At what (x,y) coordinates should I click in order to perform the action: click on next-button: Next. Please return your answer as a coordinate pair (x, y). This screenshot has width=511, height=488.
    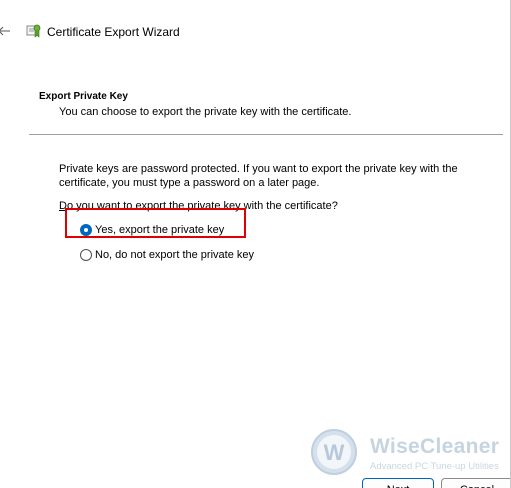
    Looking at the image, I should click on (398, 483).